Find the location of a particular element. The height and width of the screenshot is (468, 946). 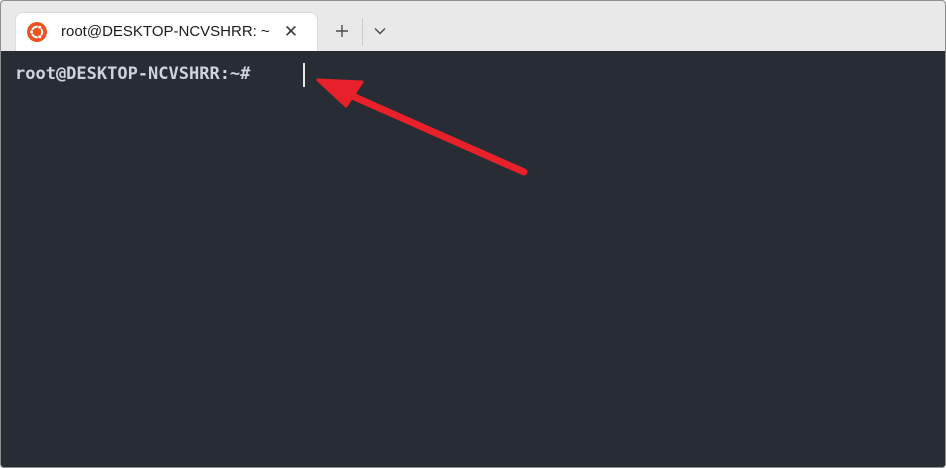

toolbar-divider is located at coordinates (362, 32).